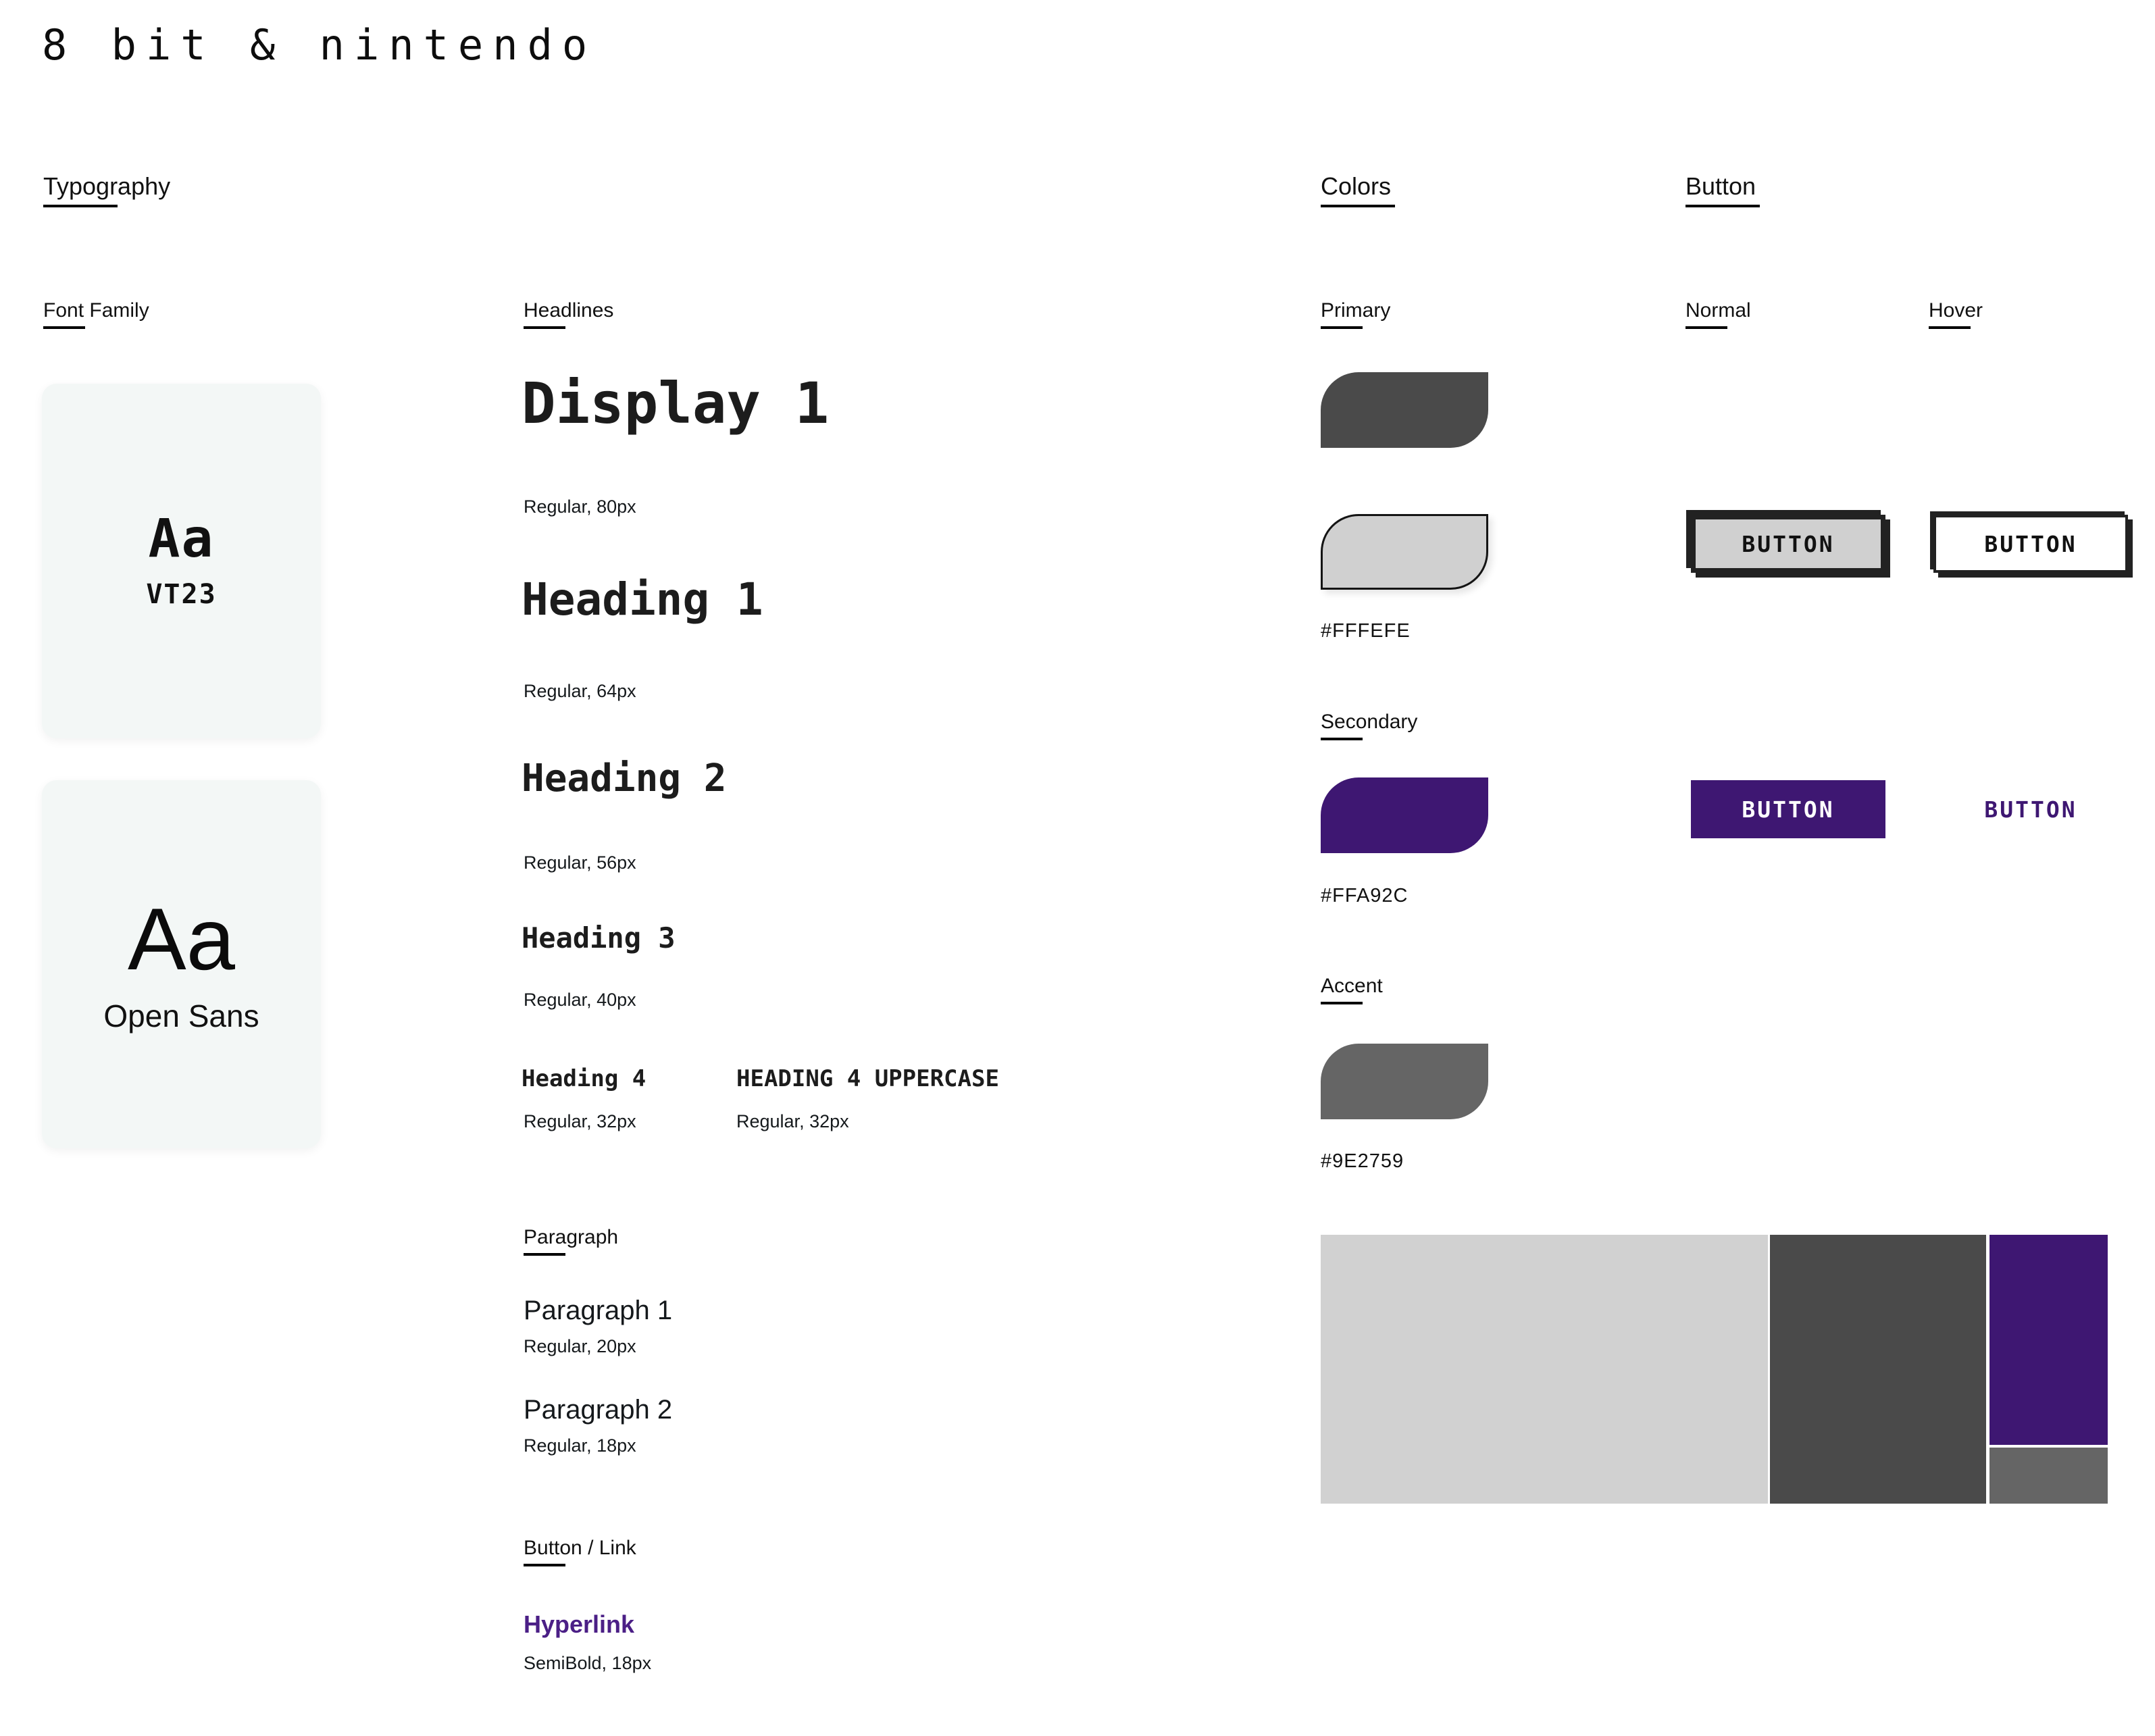 Image resolution: width=2155 pixels, height=1736 pixels. What do you see at coordinates (598, 1410) in the screenshot?
I see `paragraph-2-sample: Paragraph 2` at bounding box center [598, 1410].